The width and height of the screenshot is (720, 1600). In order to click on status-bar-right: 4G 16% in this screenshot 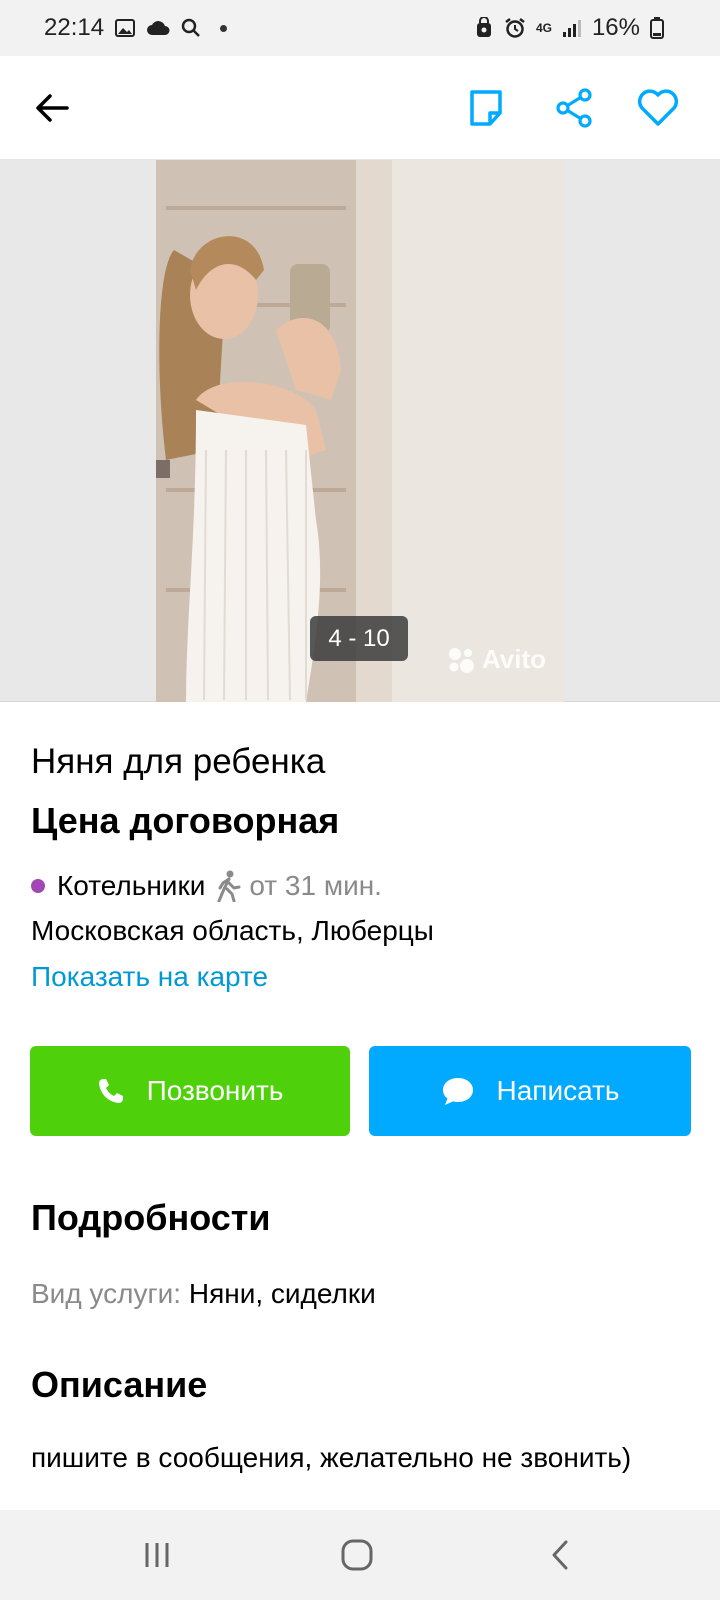, I will do `click(569, 28)`.